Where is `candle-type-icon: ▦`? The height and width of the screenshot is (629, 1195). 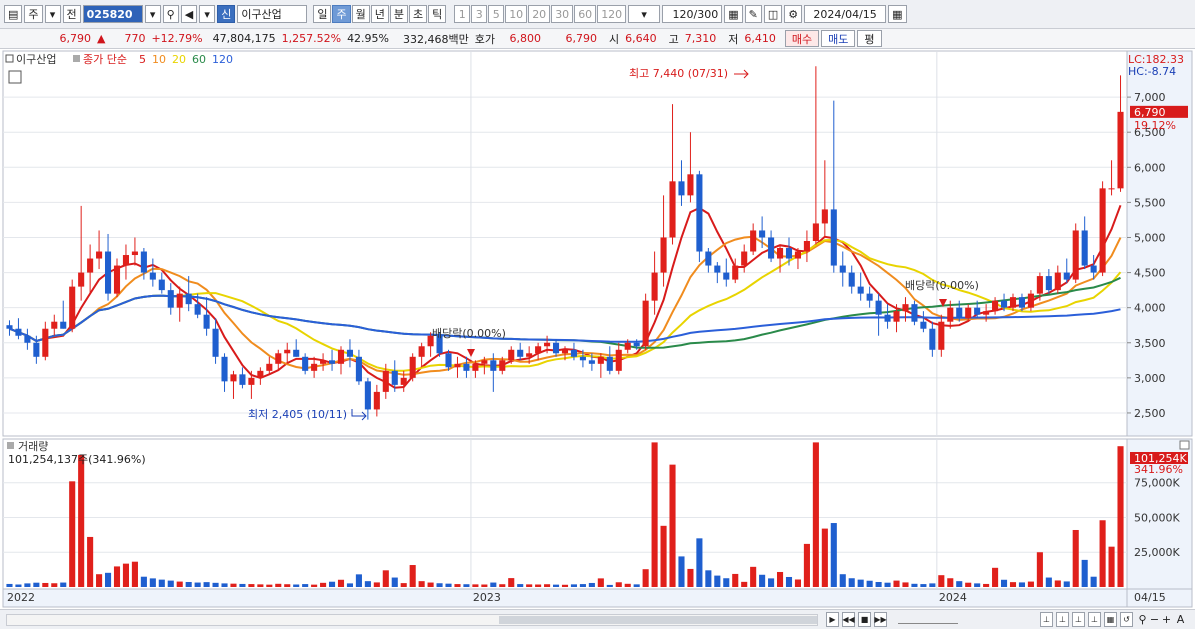 candle-type-icon: ▦ is located at coordinates (733, 14).